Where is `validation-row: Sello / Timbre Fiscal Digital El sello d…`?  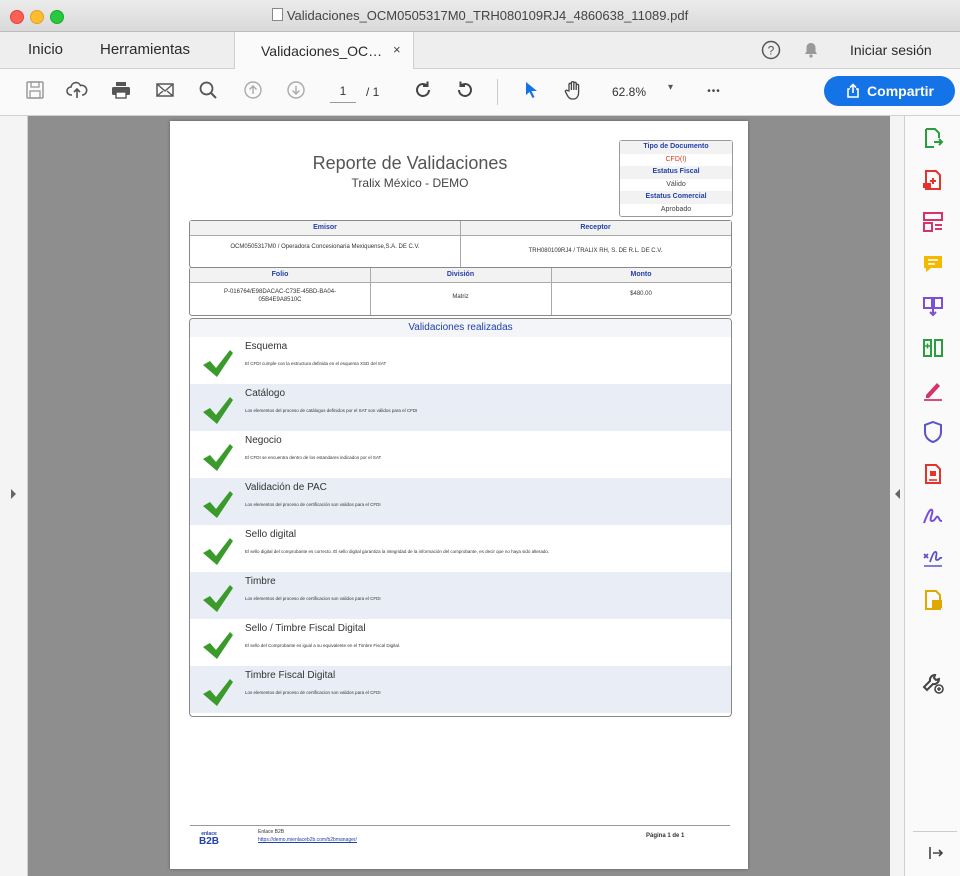 validation-row: Sello / Timbre Fiscal Digital El sello d… is located at coordinates (460, 642).